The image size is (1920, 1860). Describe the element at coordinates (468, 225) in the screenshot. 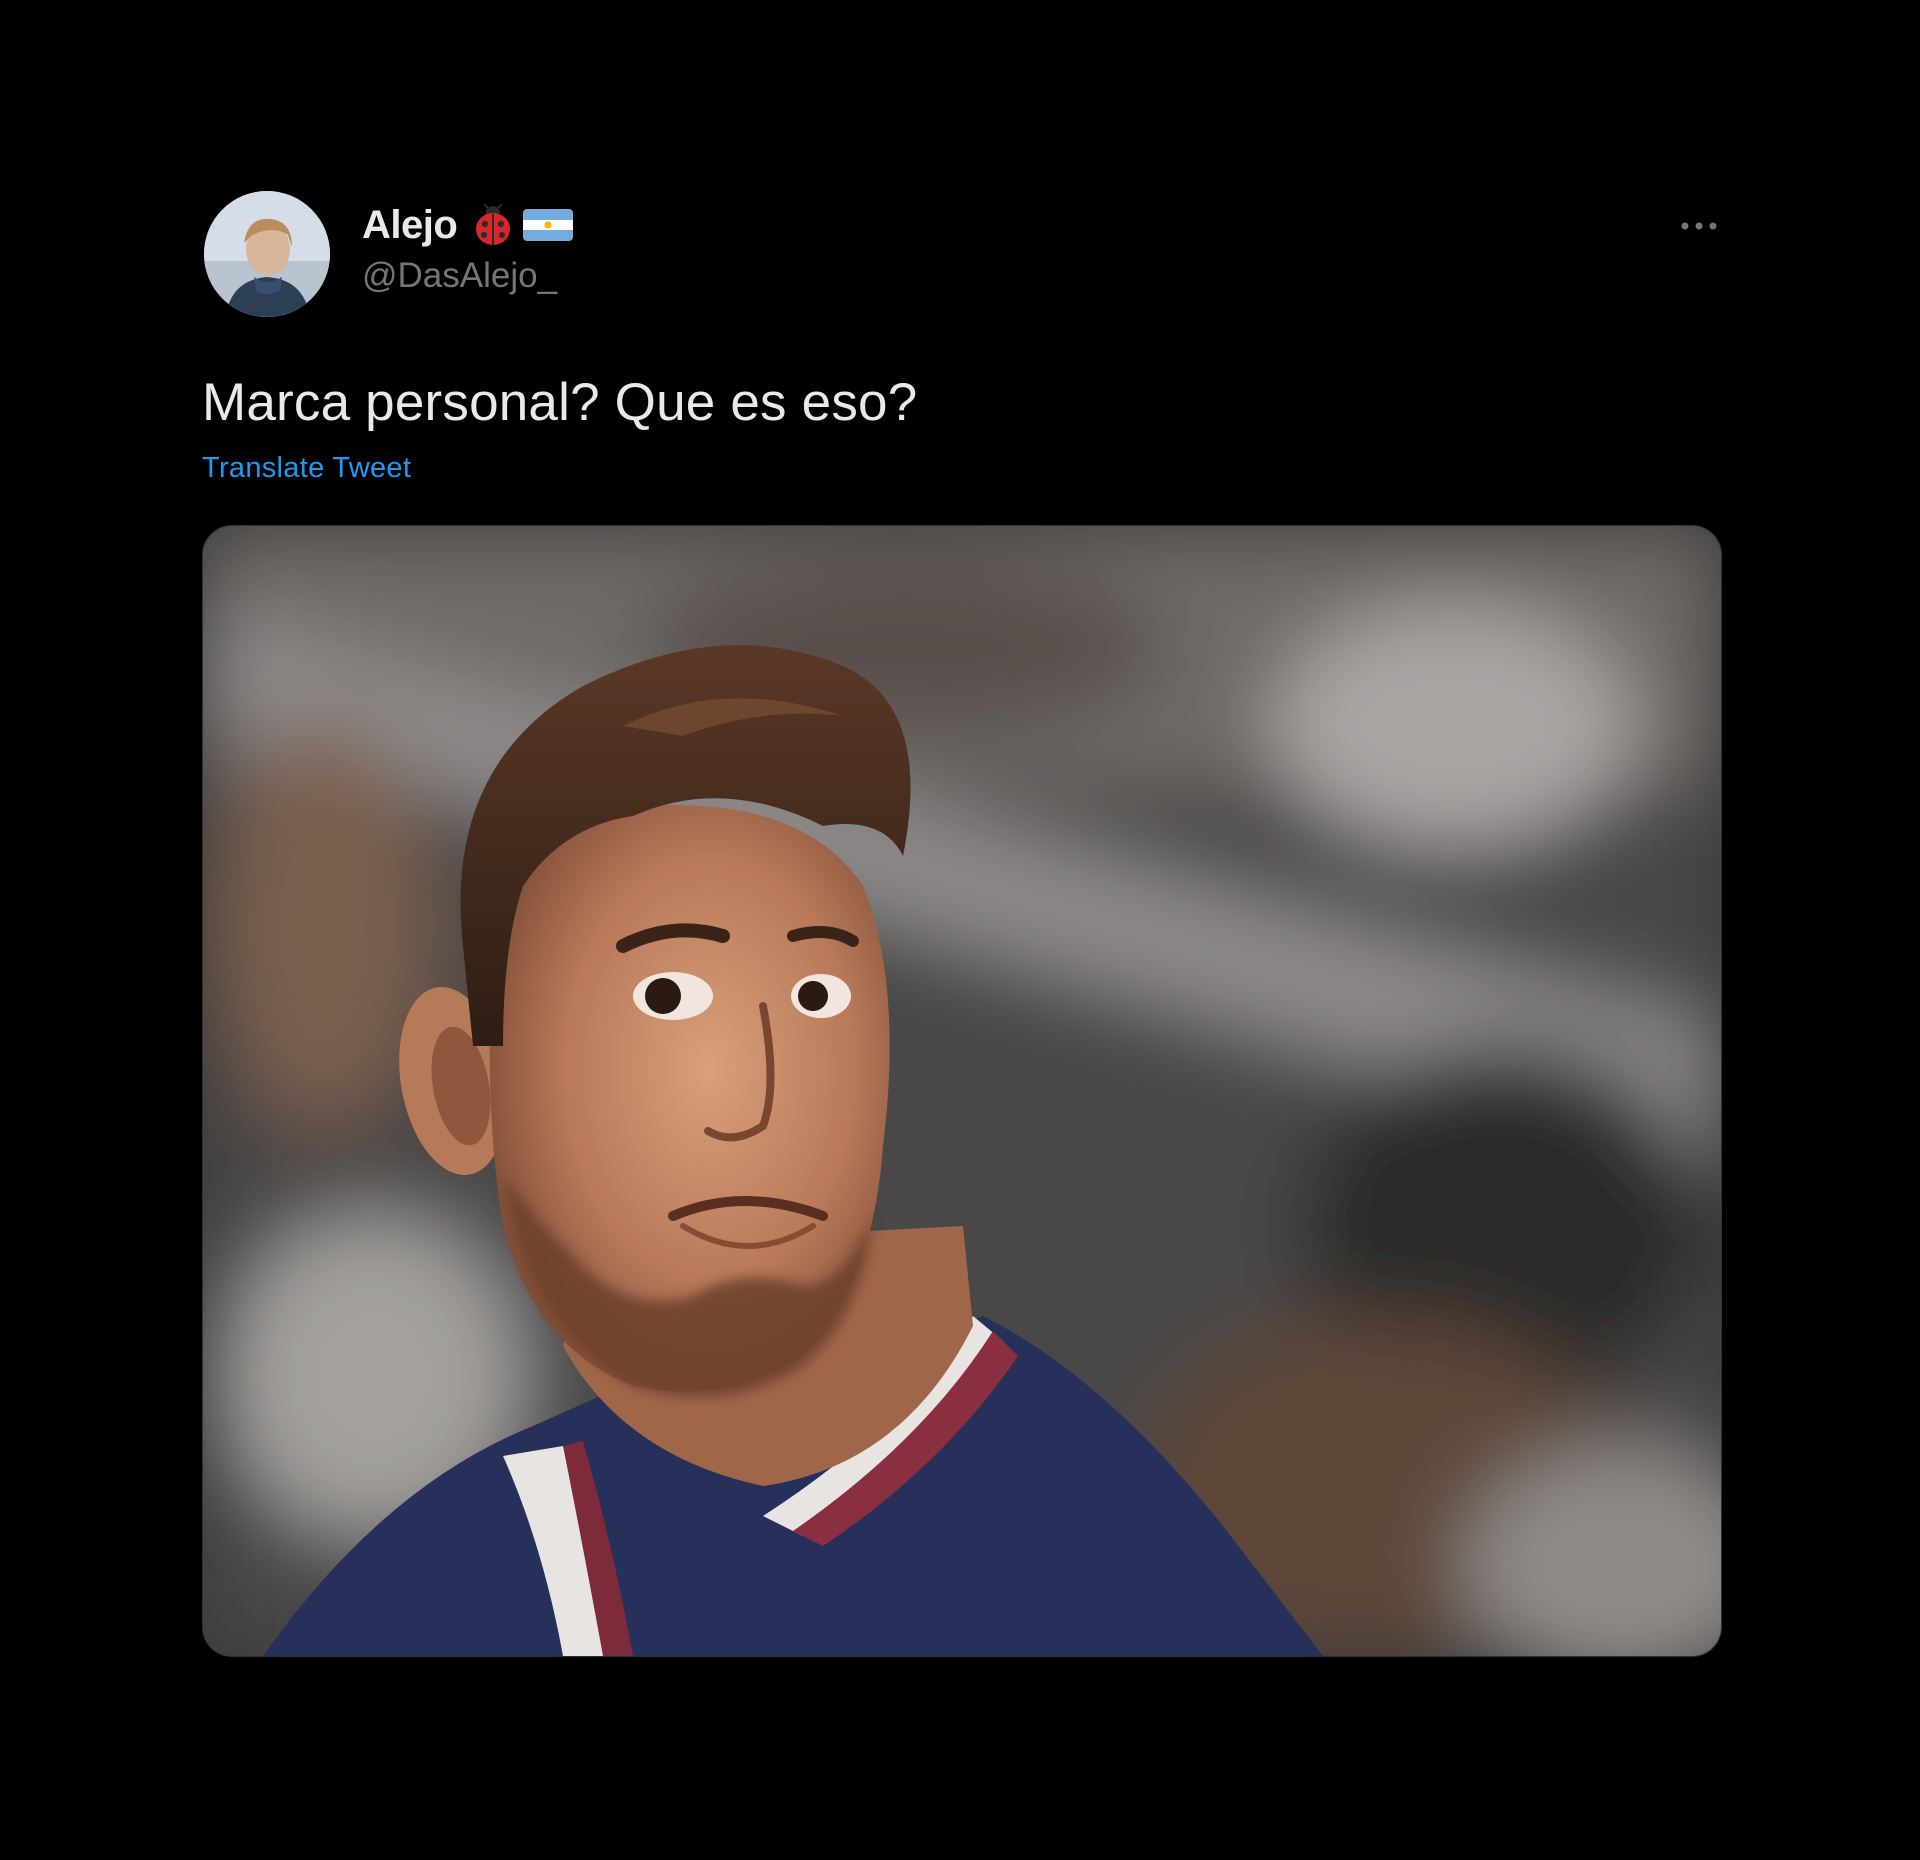

I see `author-name-row: Alejo` at that location.